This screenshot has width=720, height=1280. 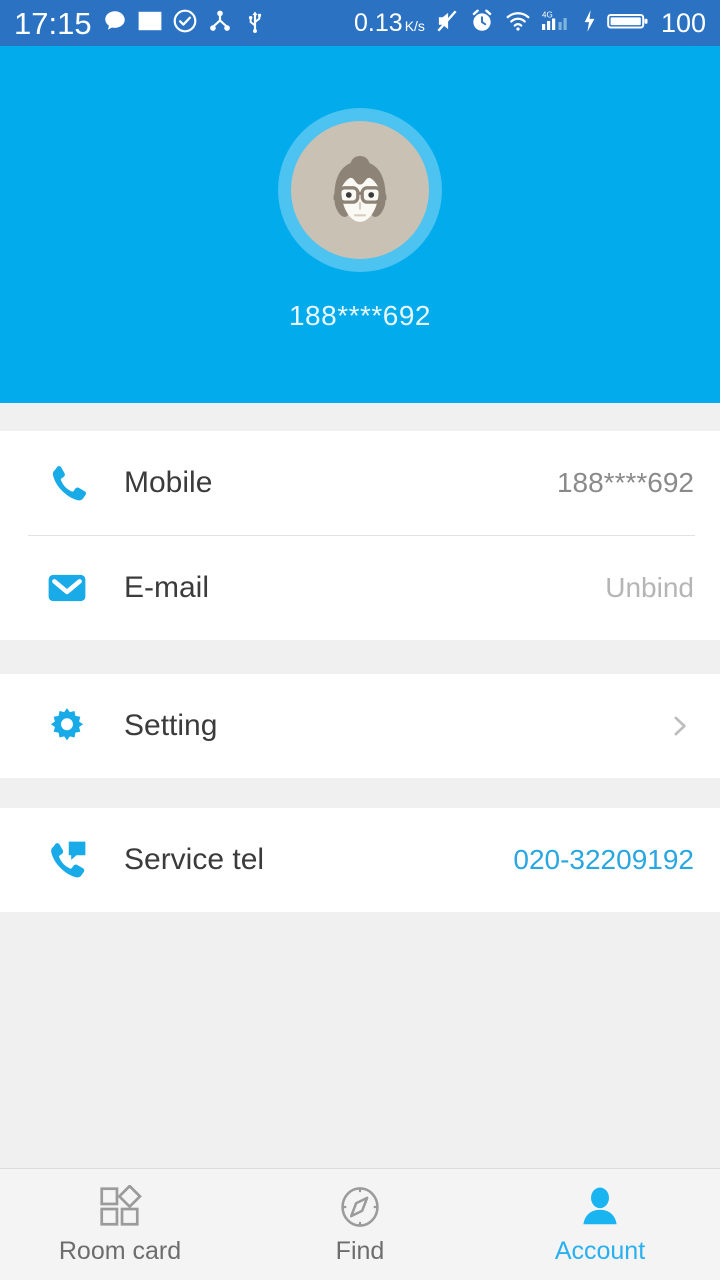 I want to click on row-value-mobile: 188****692, so click(x=625, y=482).